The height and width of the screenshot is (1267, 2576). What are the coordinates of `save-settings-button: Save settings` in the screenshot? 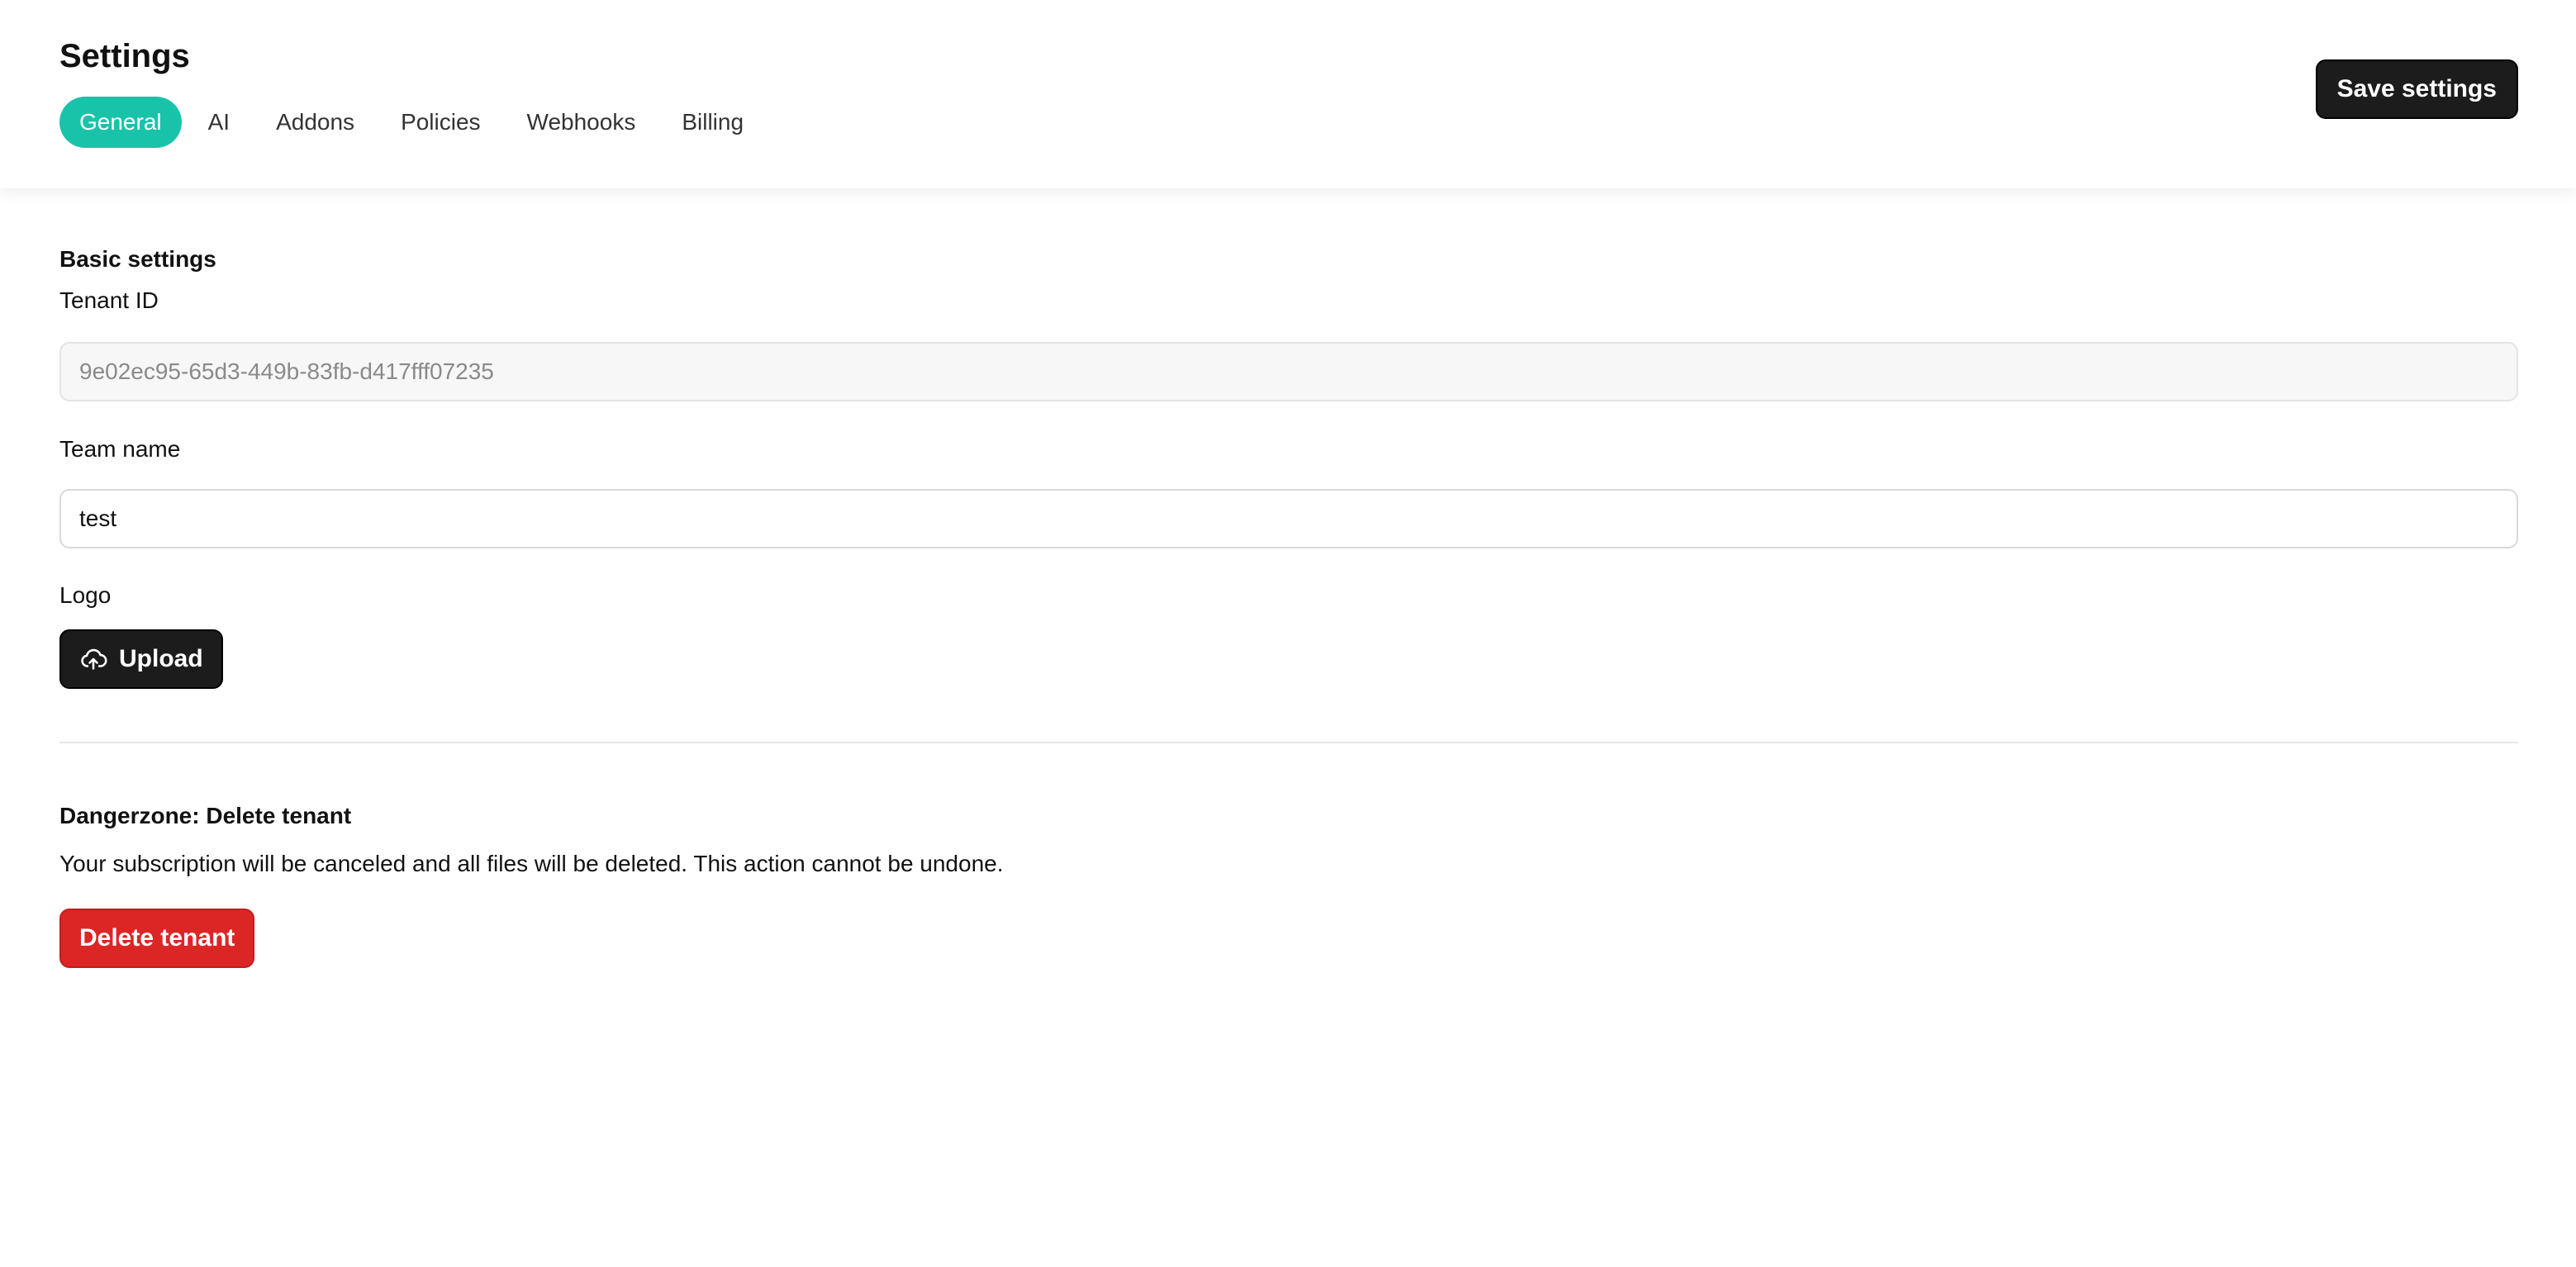 It's located at (2416, 89).